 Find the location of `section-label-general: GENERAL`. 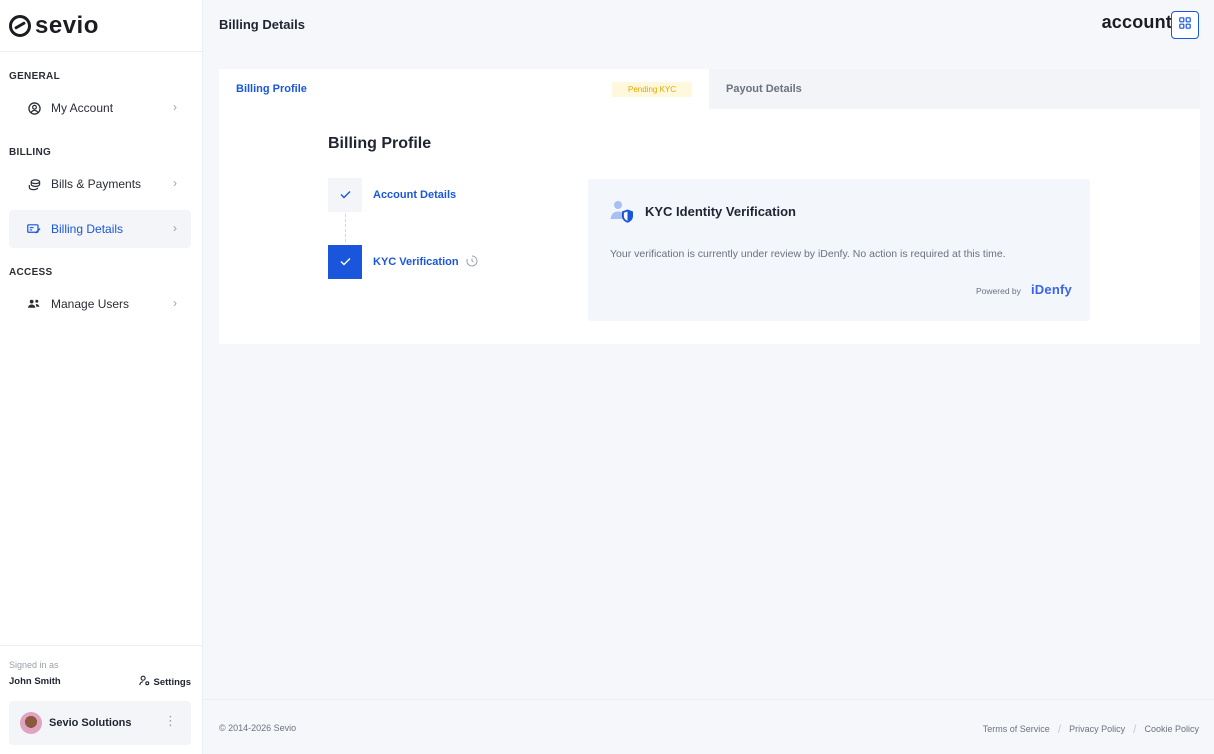

section-label-general: GENERAL is located at coordinates (34, 76).